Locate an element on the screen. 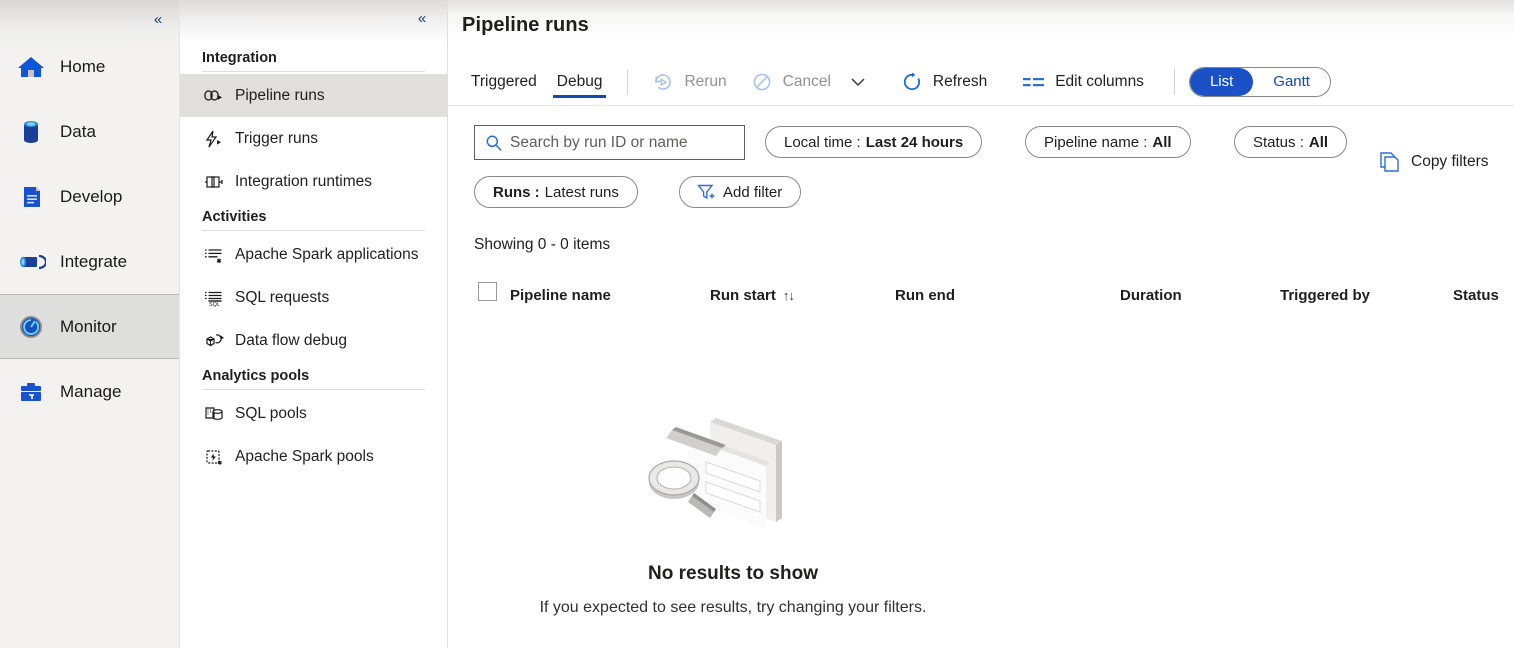 Image resolution: width=1514 pixels, height=648 pixels. rerun-label: Rerun is located at coordinates (705, 81).